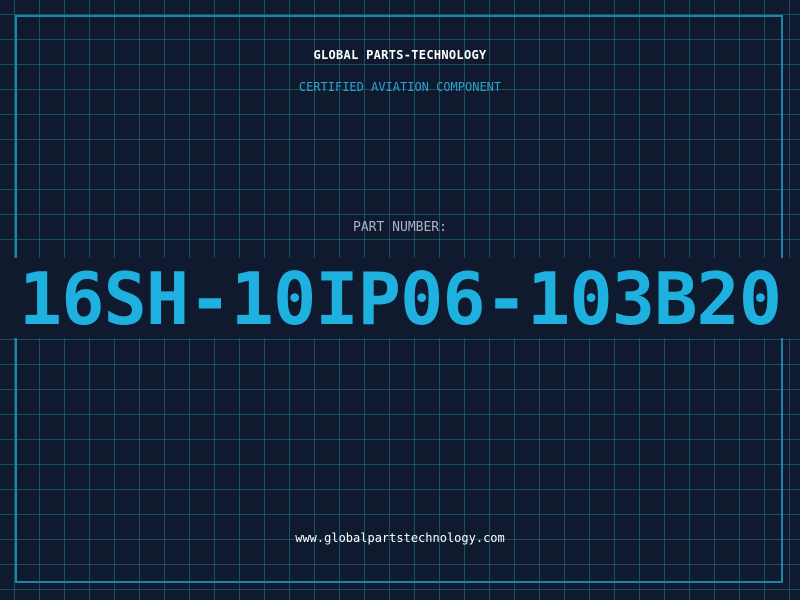  I want to click on part-number-label: PART NUMBER:, so click(400, 227).